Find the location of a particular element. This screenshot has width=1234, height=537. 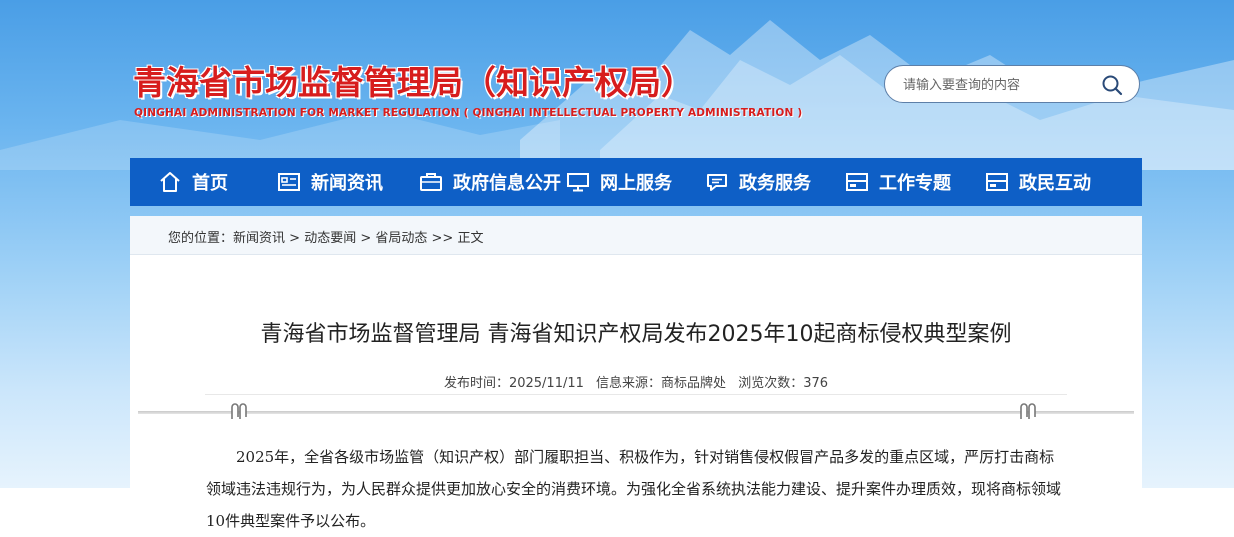

publish-date-value: 2025/11/11 is located at coordinates (546, 383).